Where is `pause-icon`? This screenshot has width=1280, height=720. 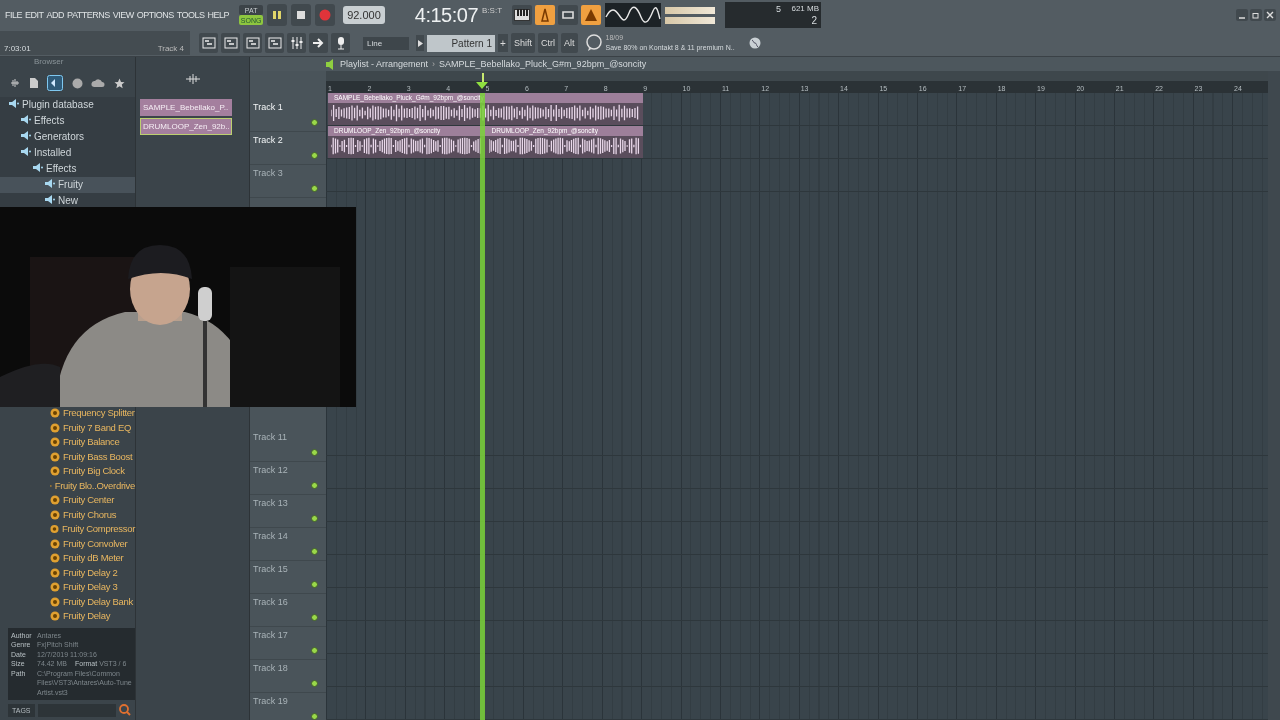 pause-icon is located at coordinates (277, 15).